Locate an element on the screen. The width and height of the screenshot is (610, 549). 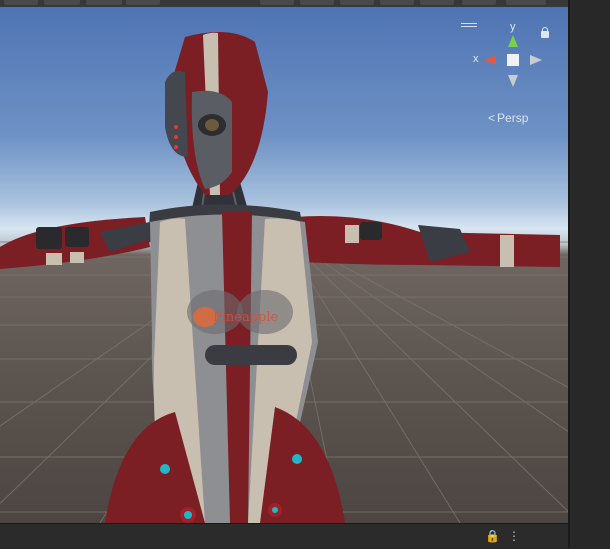
lock-icon: 🔒 is located at coordinates (492, 536).